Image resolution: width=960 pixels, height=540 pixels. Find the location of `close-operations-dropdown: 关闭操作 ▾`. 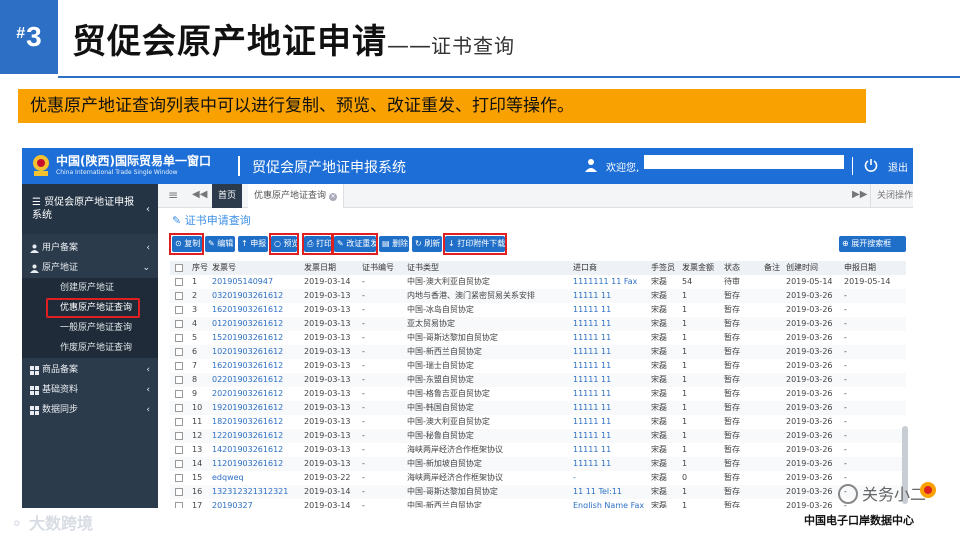

close-operations-dropdown: 关闭操作 ▾ is located at coordinates (891, 196).